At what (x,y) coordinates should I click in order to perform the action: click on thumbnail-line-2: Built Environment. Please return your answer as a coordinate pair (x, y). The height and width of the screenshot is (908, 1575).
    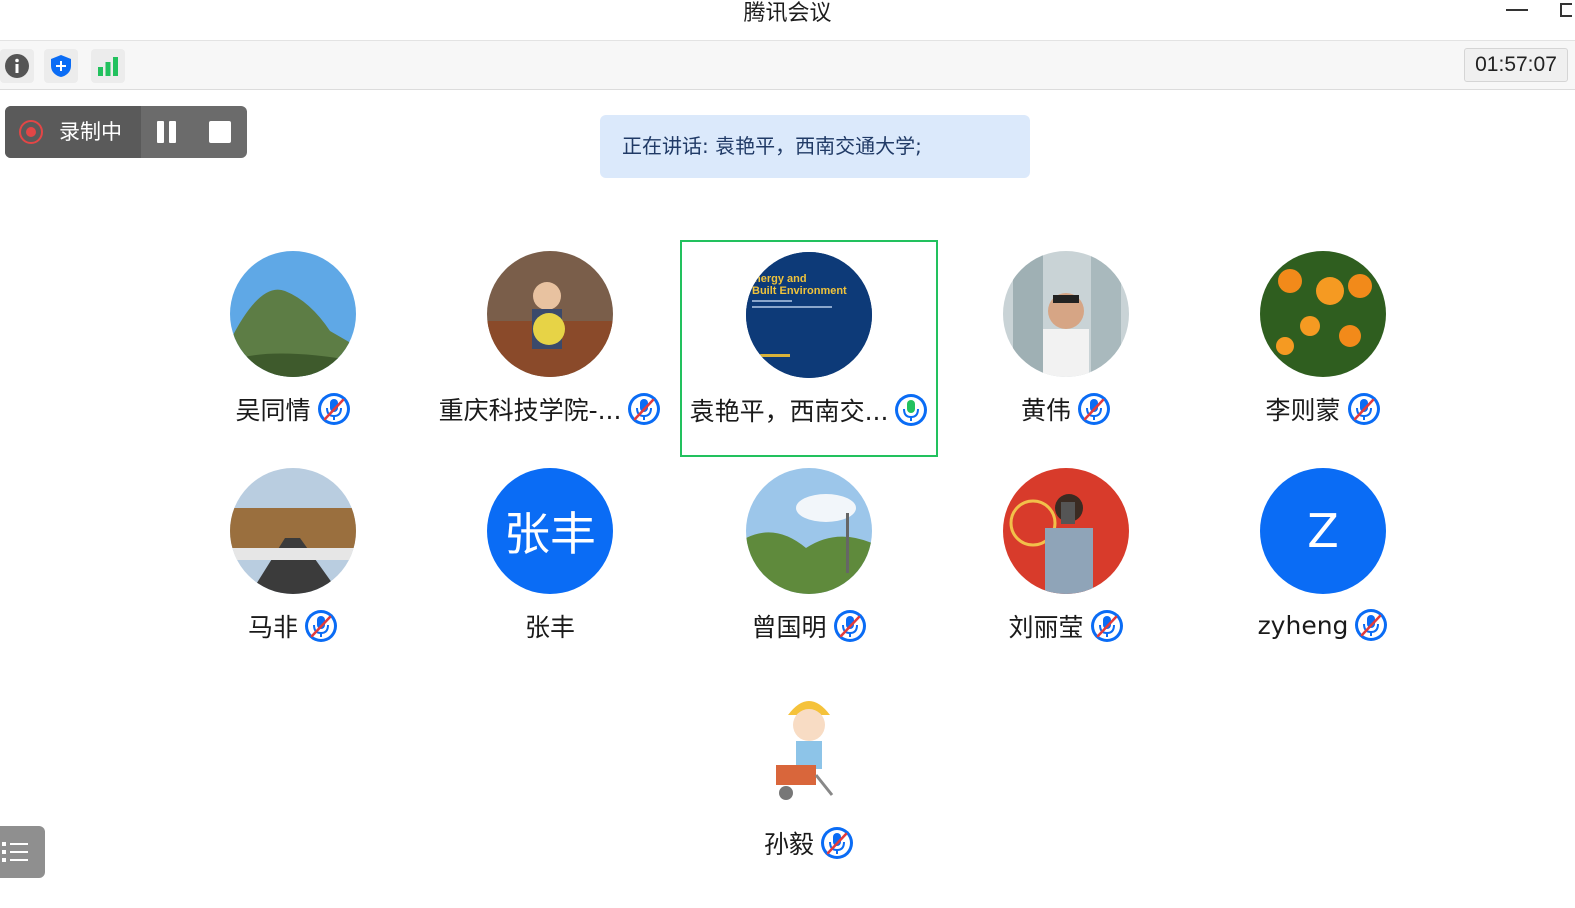
    Looking at the image, I should click on (799, 291).